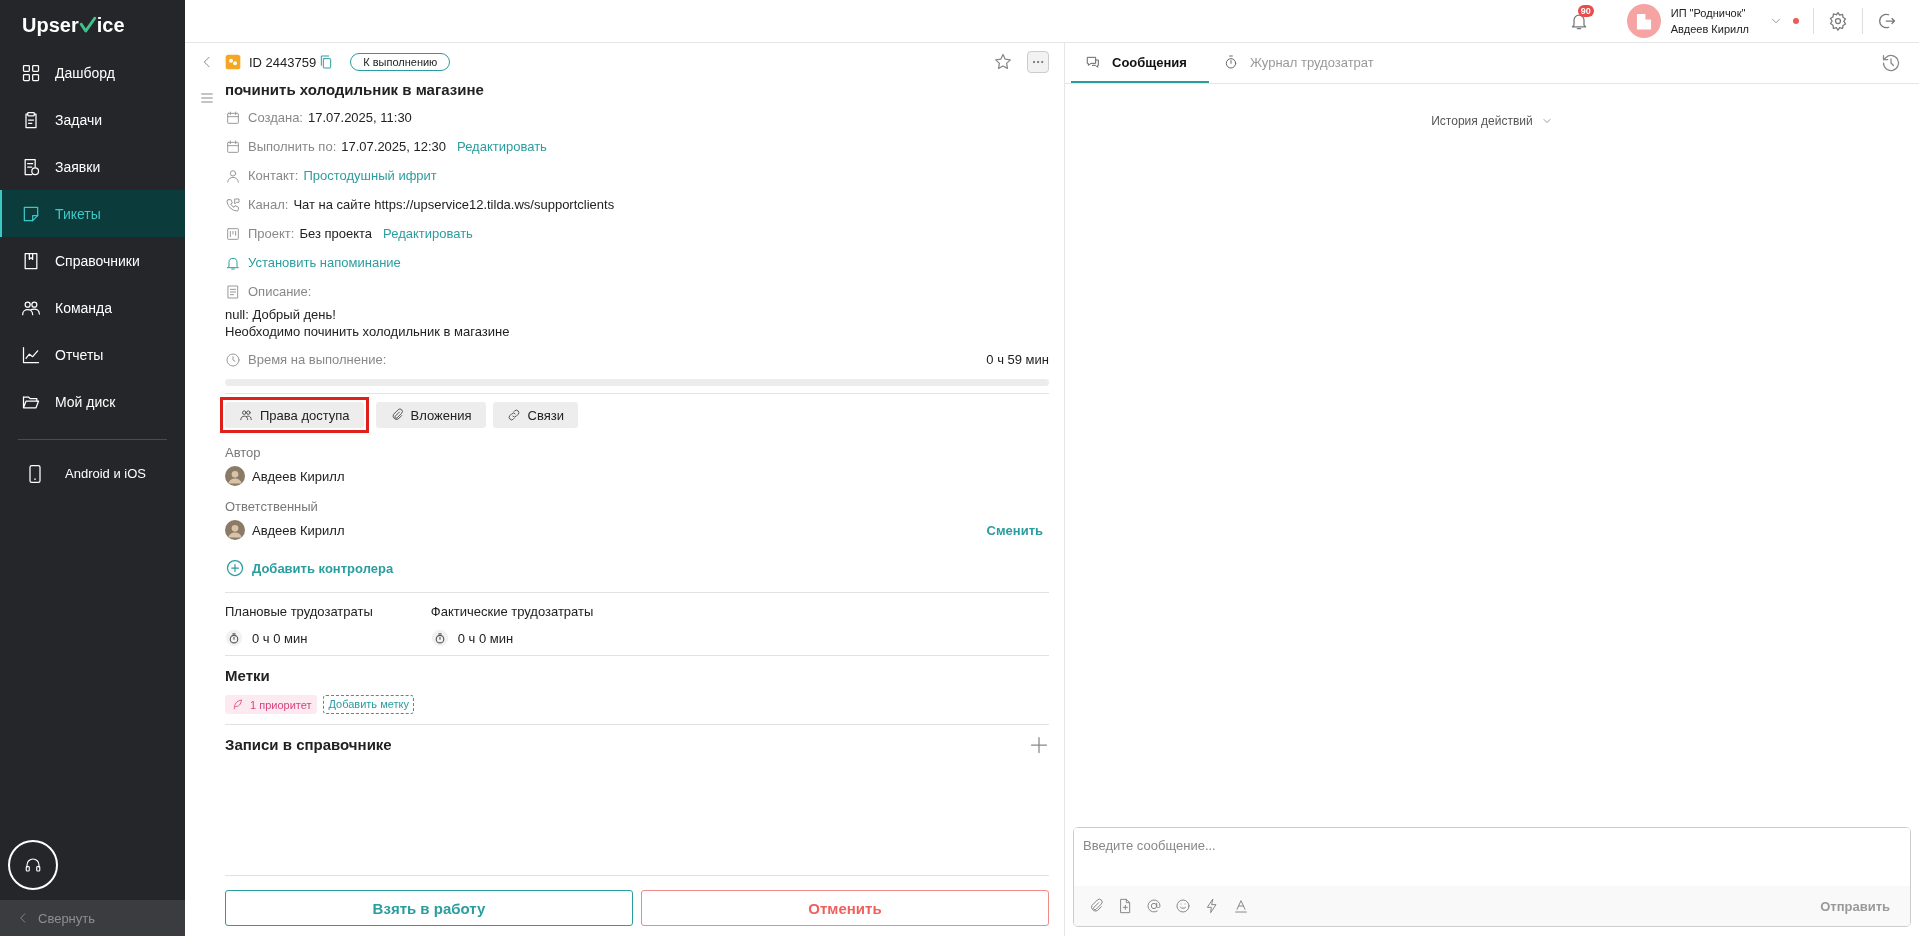 The width and height of the screenshot is (1919, 936). What do you see at coordinates (271, 233) in the screenshot?
I see `field-label: Проект:` at bounding box center [271, 233].